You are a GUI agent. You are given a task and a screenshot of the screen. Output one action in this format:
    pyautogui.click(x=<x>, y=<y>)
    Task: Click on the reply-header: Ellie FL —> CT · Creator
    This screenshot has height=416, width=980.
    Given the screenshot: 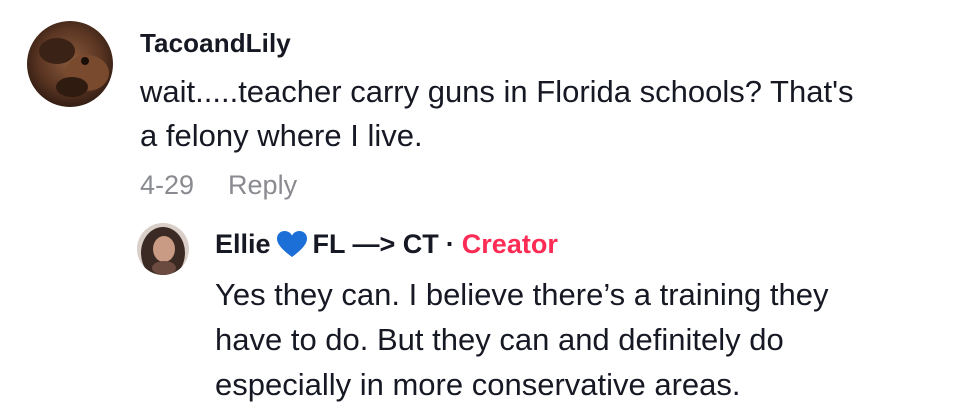 What is the action you would take?
    pyautogui.click(x=386, y=244)
    